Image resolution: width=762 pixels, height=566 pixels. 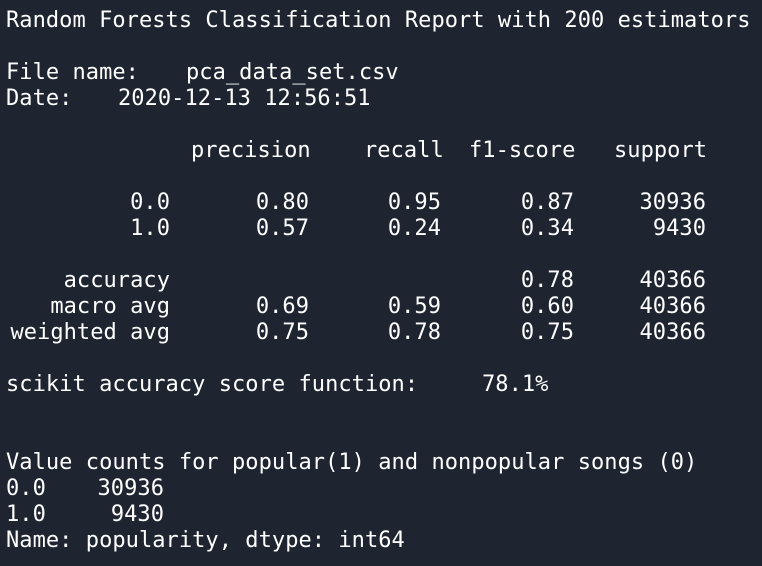 What do you see at coordinates (547, 228) in the screenshot?
I see `f1-value: 0.34` at bounding box center [547, 228].